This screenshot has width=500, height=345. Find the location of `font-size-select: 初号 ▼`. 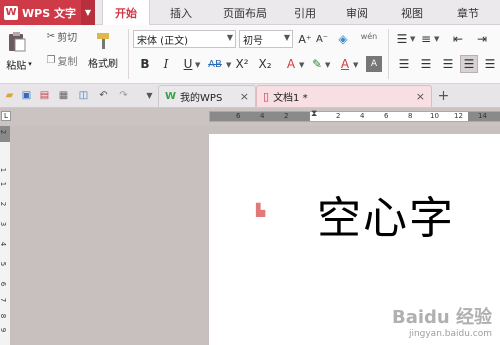

font-size-select: 初号 ▼ is located at coordinates (266, 39).